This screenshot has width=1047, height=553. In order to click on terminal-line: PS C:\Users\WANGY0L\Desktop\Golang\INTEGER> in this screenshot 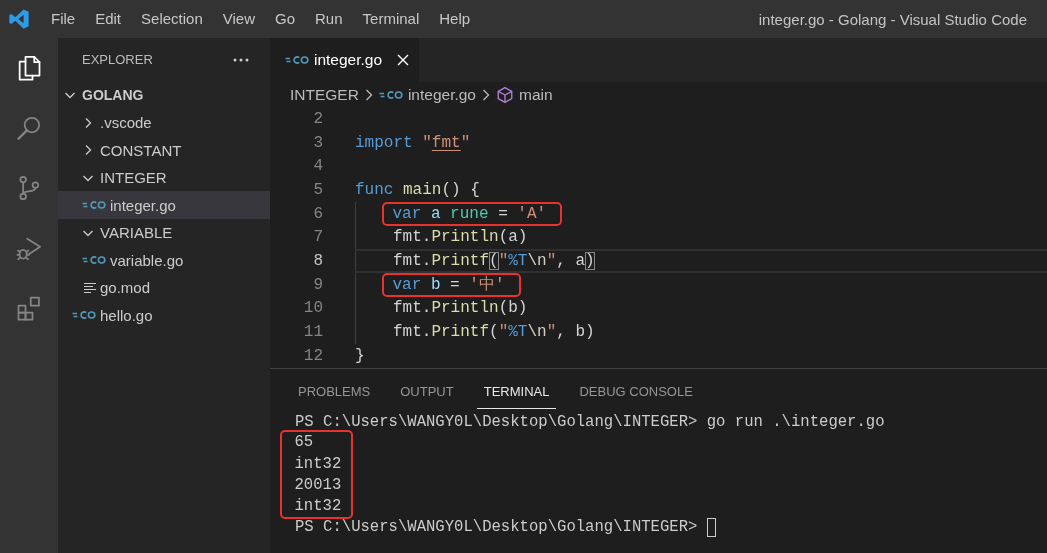, I will do `click(496, 527)`.